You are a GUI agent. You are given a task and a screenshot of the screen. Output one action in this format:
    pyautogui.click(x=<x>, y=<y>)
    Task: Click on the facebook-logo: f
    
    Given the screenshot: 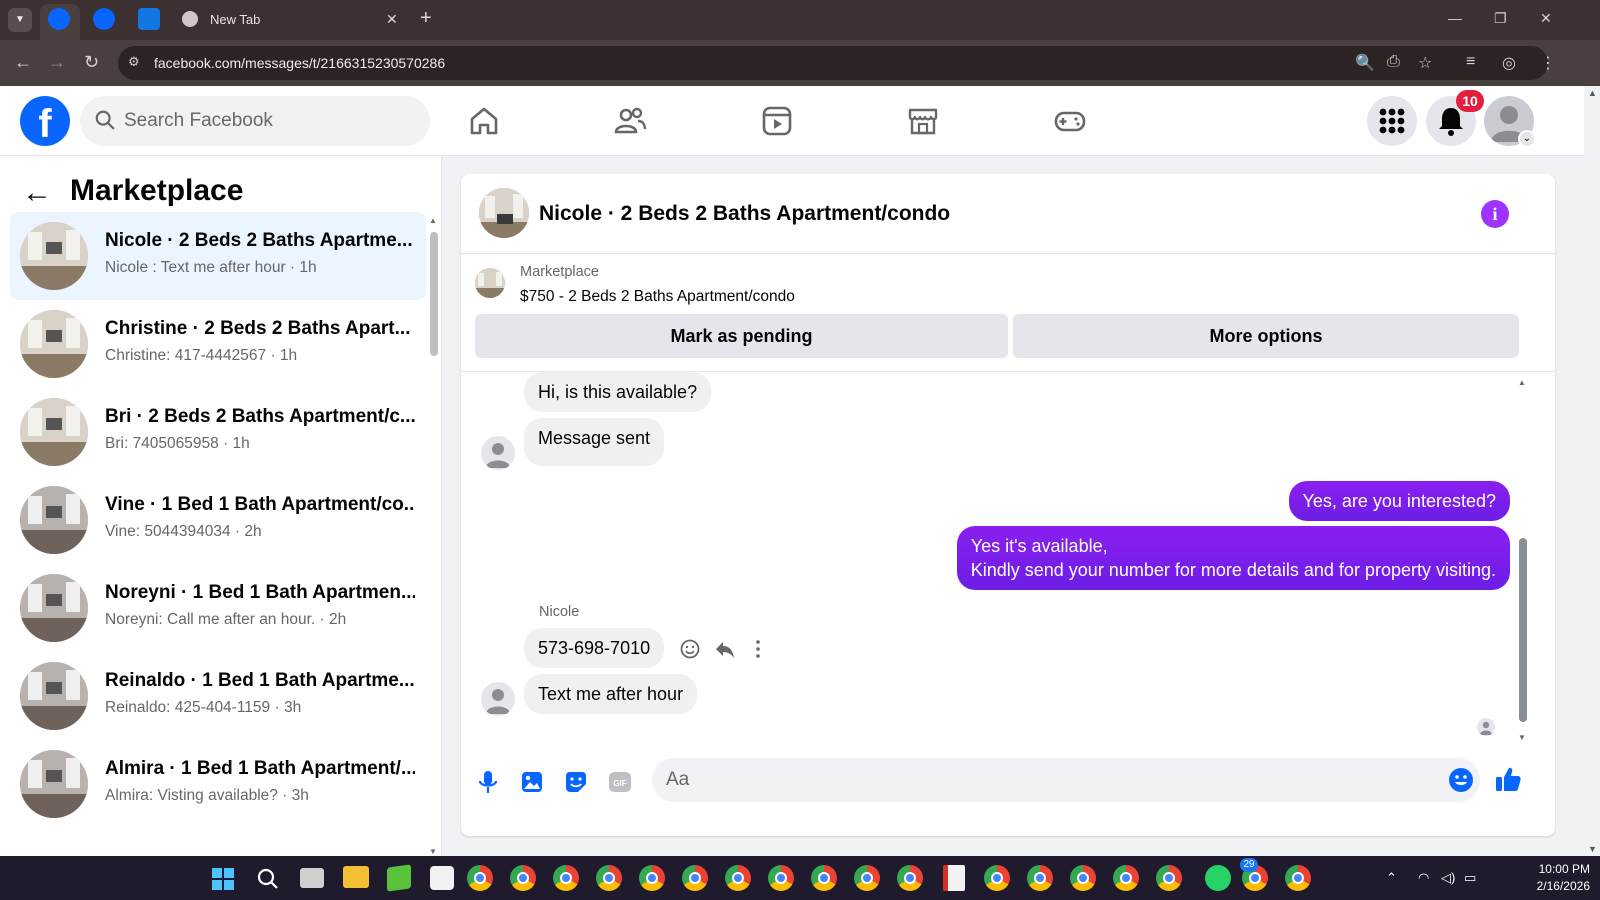 What is the action you would take?
    pyautogui.click(x=45, y=121)
    